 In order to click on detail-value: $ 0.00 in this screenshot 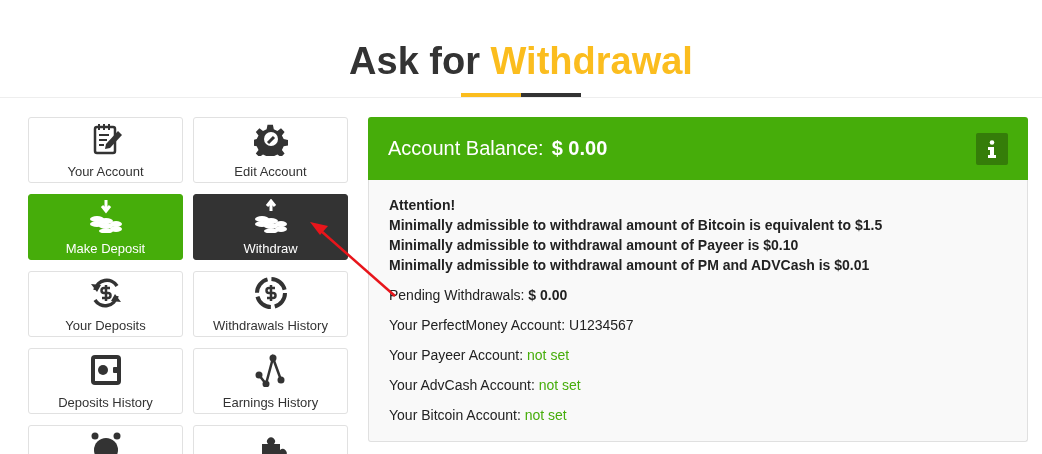, I will do `click(548, 295)`.